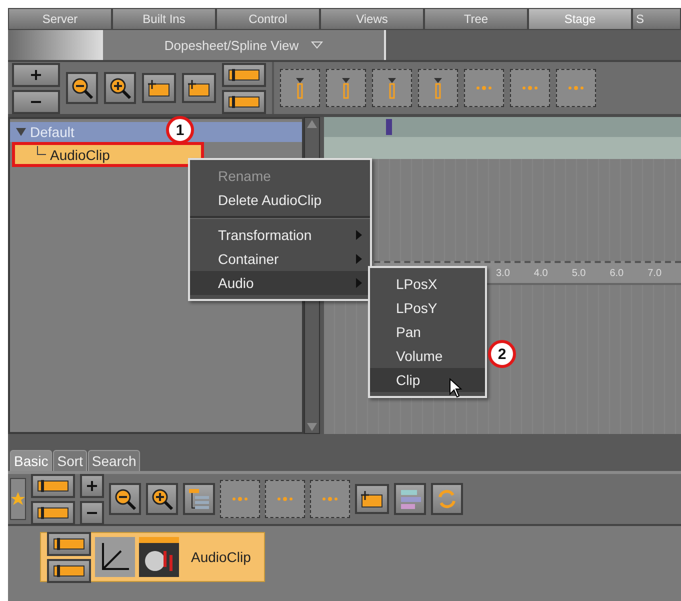 Image resolution: width=681 pixels, height=601 pixels. What do you see at coordinates (427, 308) in the screenshot?
I see `menu-item: LPosY` at bounding box center [427, 308].